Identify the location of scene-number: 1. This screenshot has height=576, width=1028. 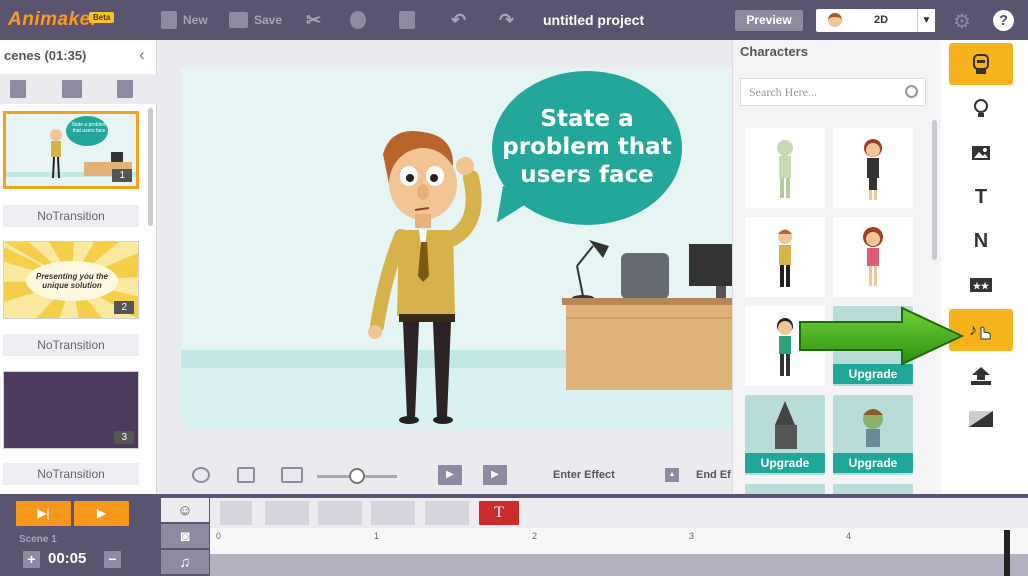
(122, 175).